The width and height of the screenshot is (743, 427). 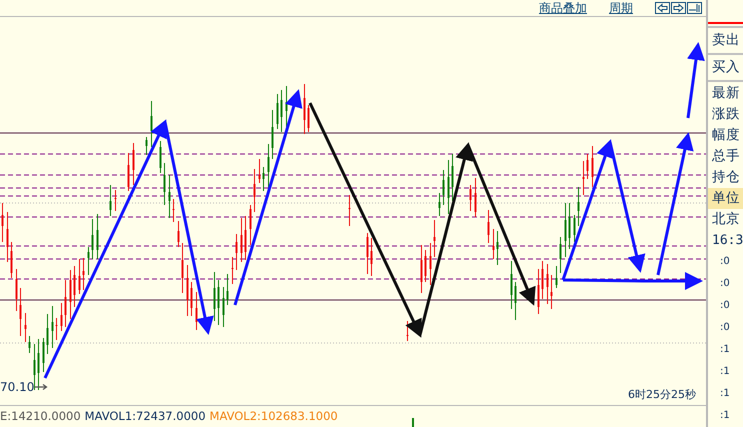 I want to click on buy-button: 买入, so click(x=725, y=68).